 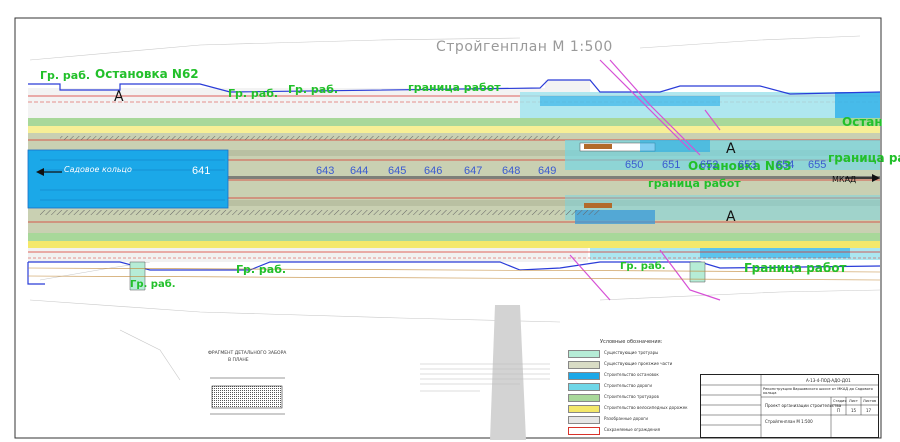 I want to click on fence-fragment: ФРАГМЕНТ ДЕТАЛЬНОГО ЗАБОРА В ПЛАНЕ, so click(x=250, y=386).